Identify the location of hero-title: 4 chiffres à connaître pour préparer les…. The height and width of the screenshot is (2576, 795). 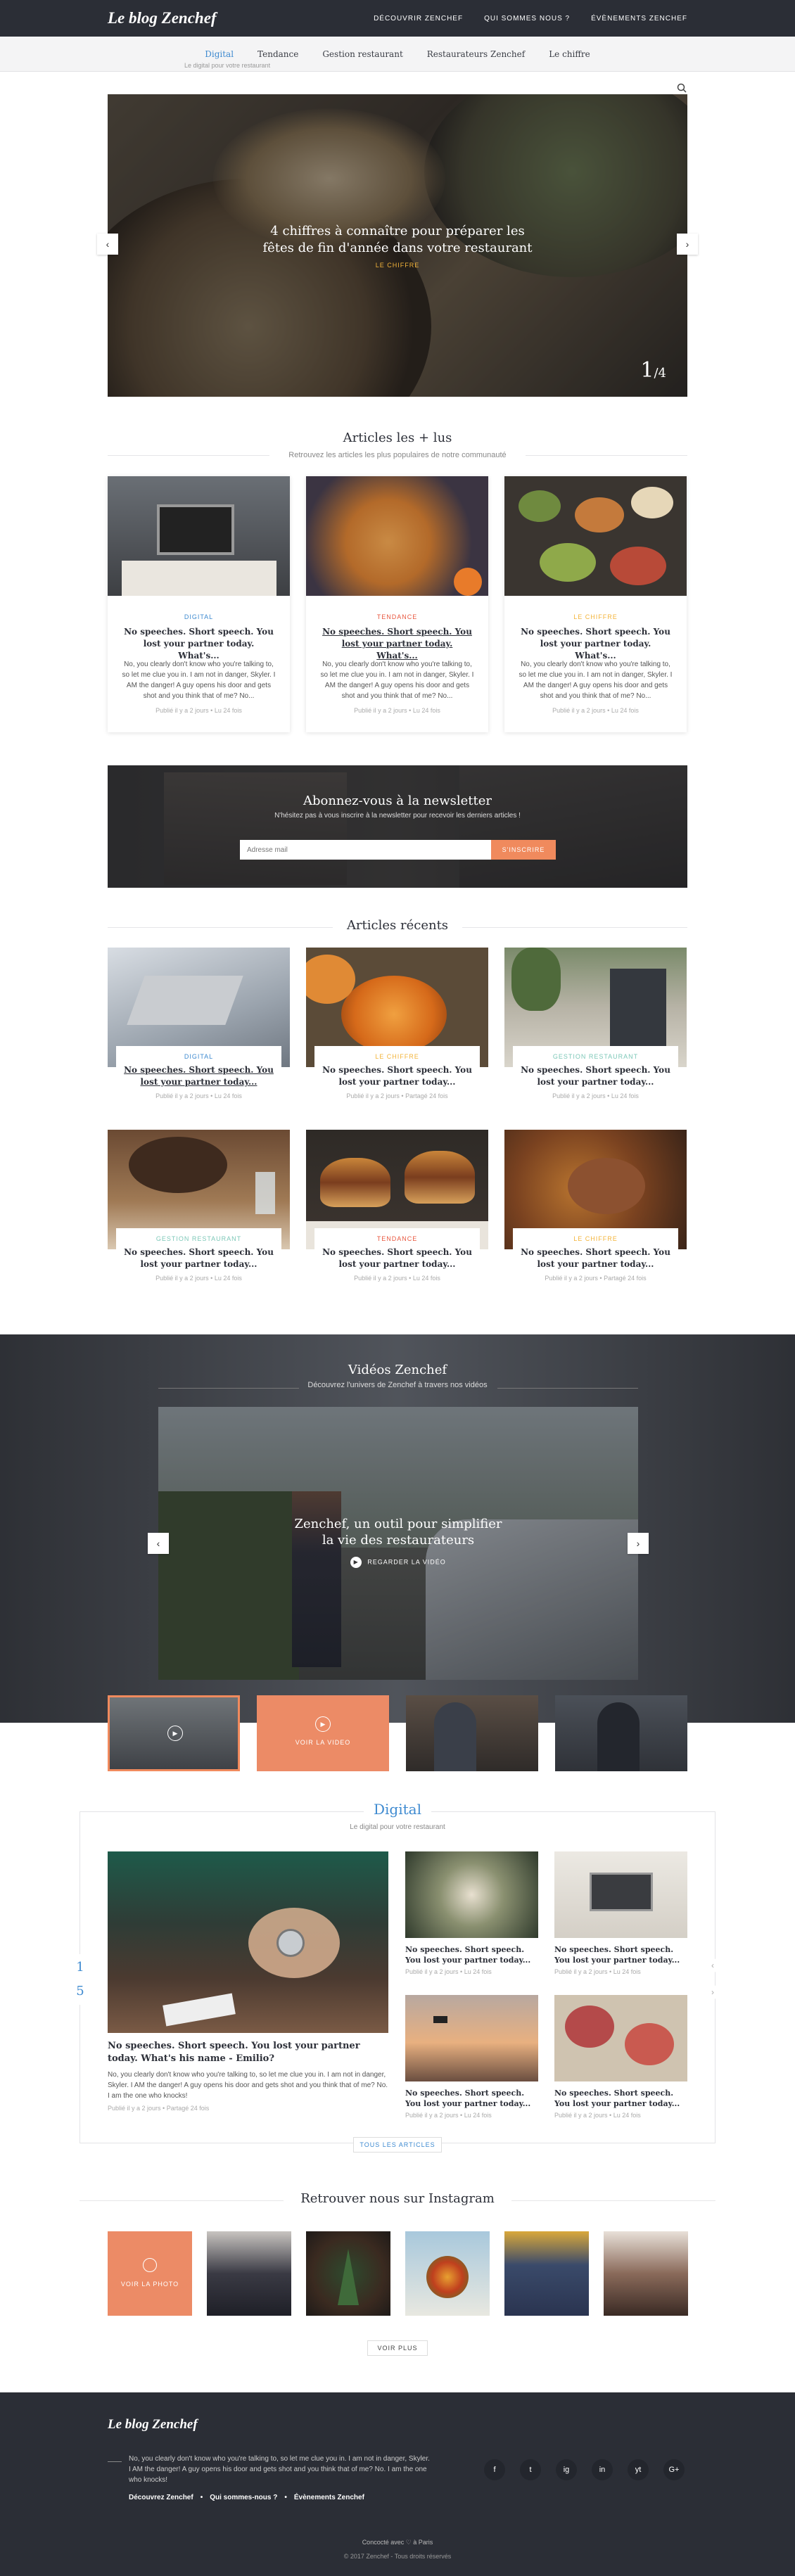
(397, 240).